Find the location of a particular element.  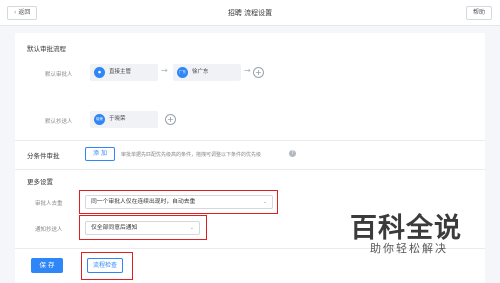

notify-cc-label: 通知抄送人 is located at coordinates (49, 230).